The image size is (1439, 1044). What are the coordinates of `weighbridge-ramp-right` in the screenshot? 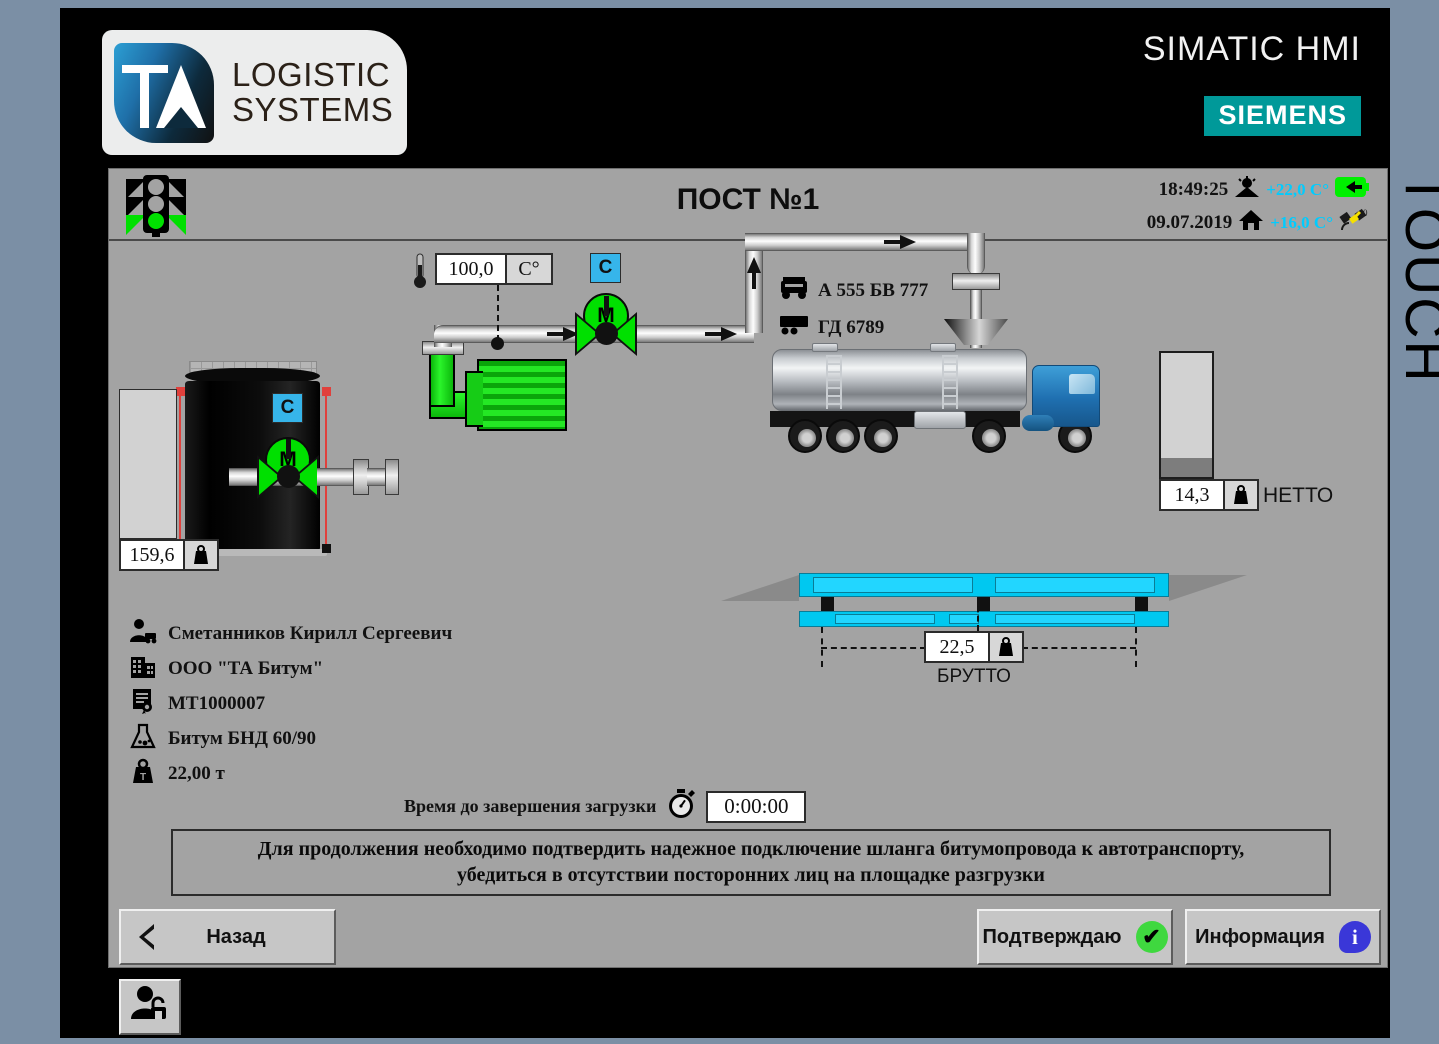 It's located at (1208, 588).